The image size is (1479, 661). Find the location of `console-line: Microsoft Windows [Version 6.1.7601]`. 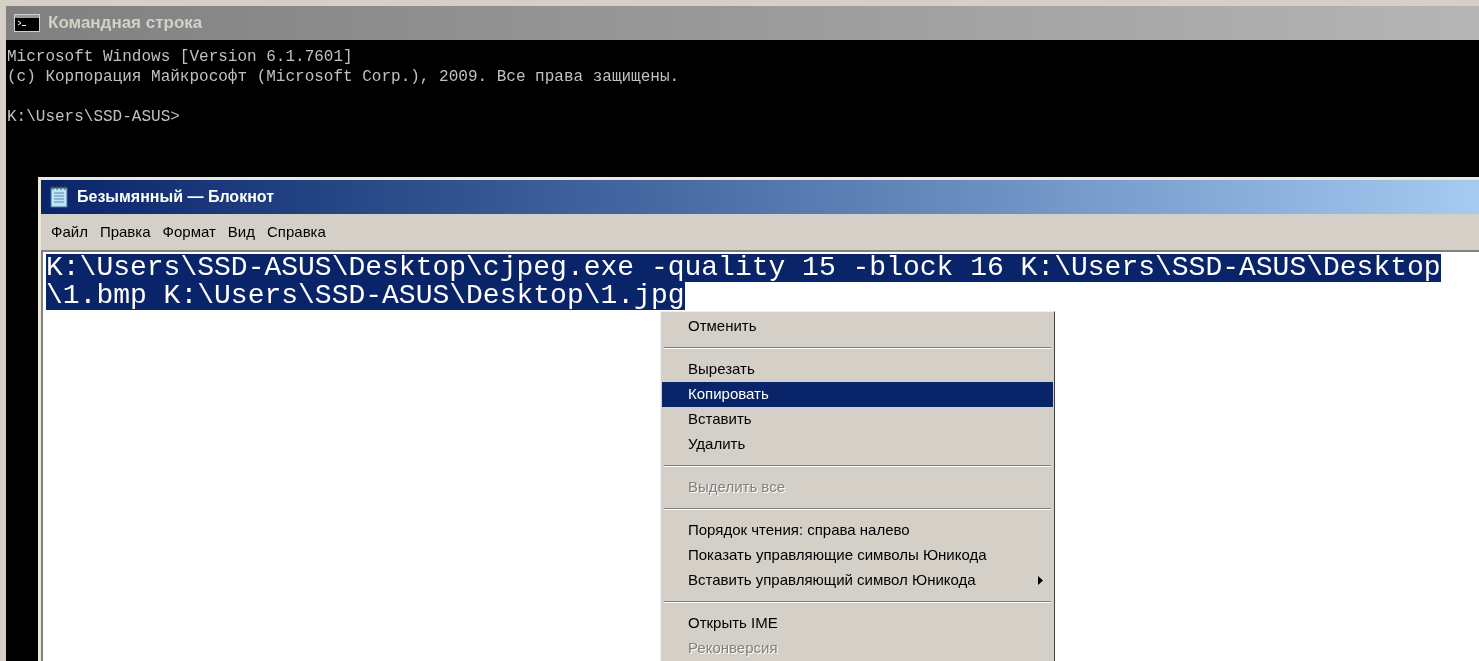

console-line: Microsoft Windows [Version 6.1.7601] is located at coordinates (180, 57).